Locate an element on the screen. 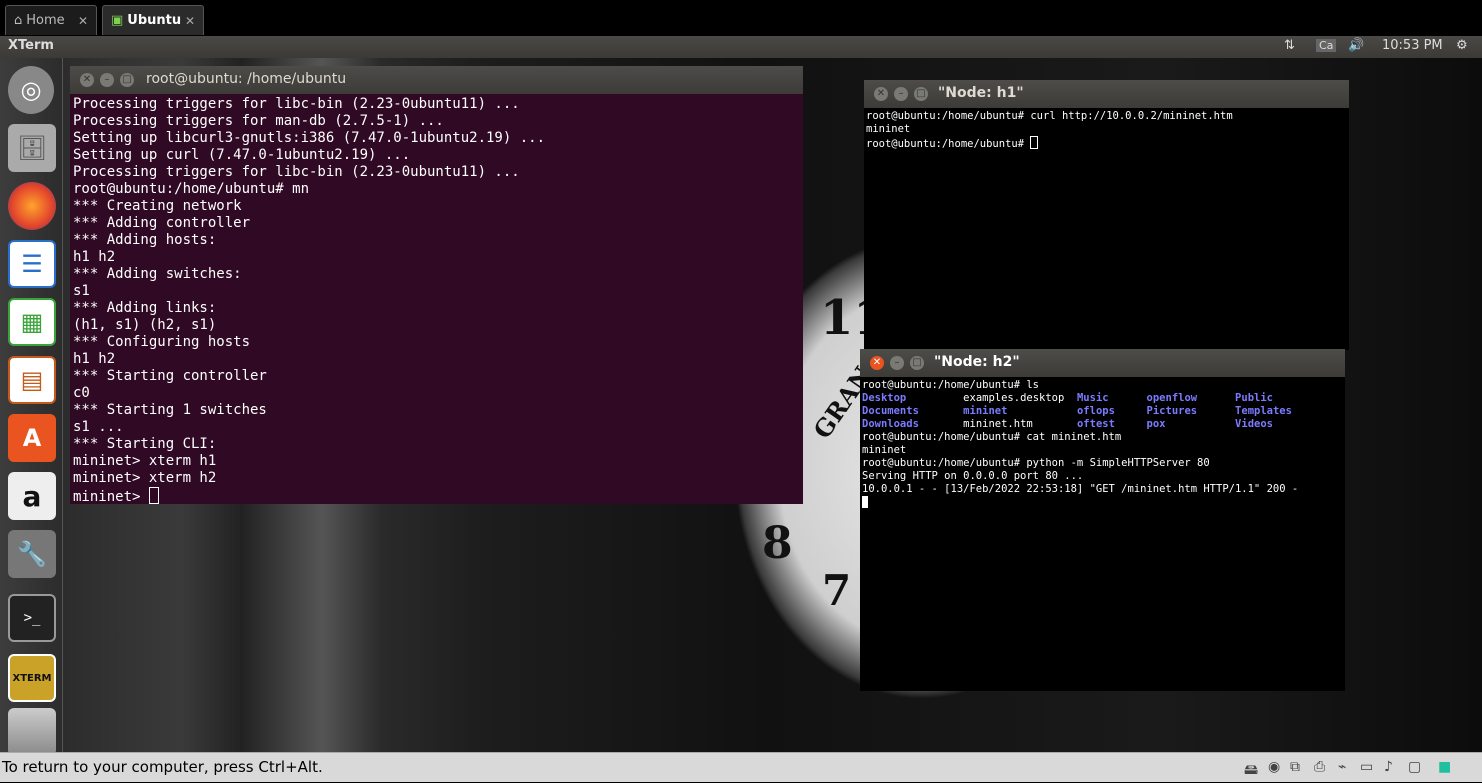  floppy-icon: ▭ is located at coordinates (1366, 767).